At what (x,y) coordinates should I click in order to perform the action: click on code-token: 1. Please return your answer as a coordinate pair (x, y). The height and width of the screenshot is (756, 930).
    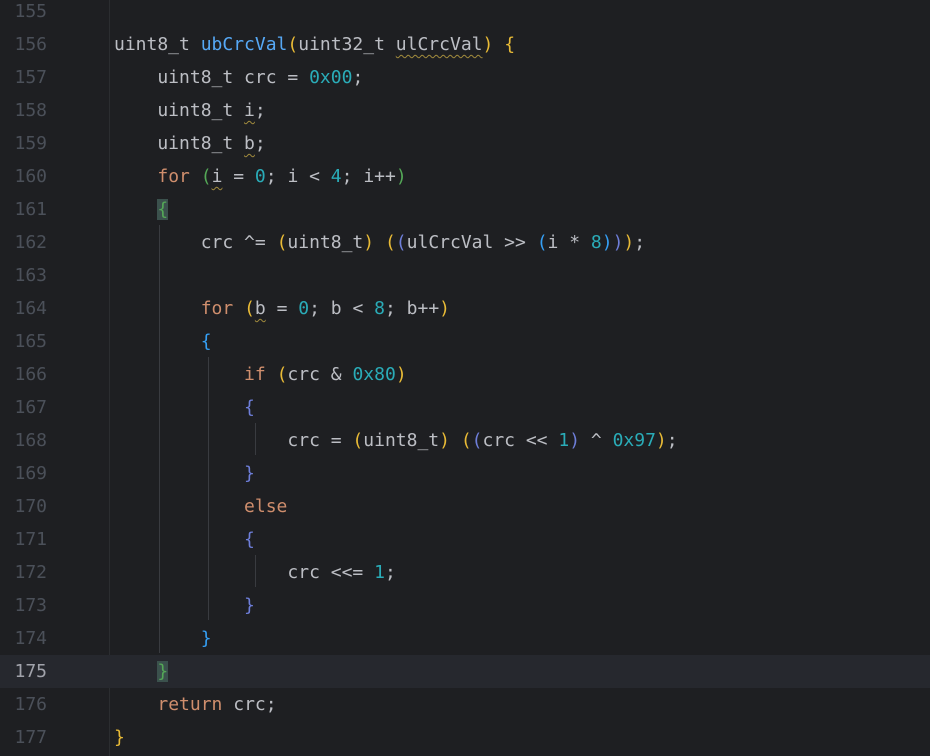
    Looking at the image, I should click on (564, 440).